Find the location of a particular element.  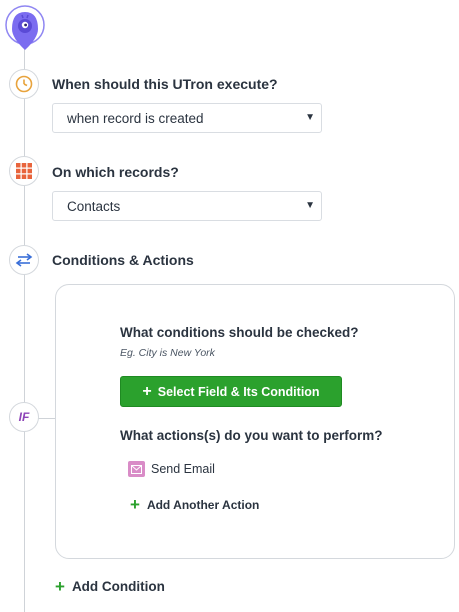

grid-icon is located at coordinates (24, 171).